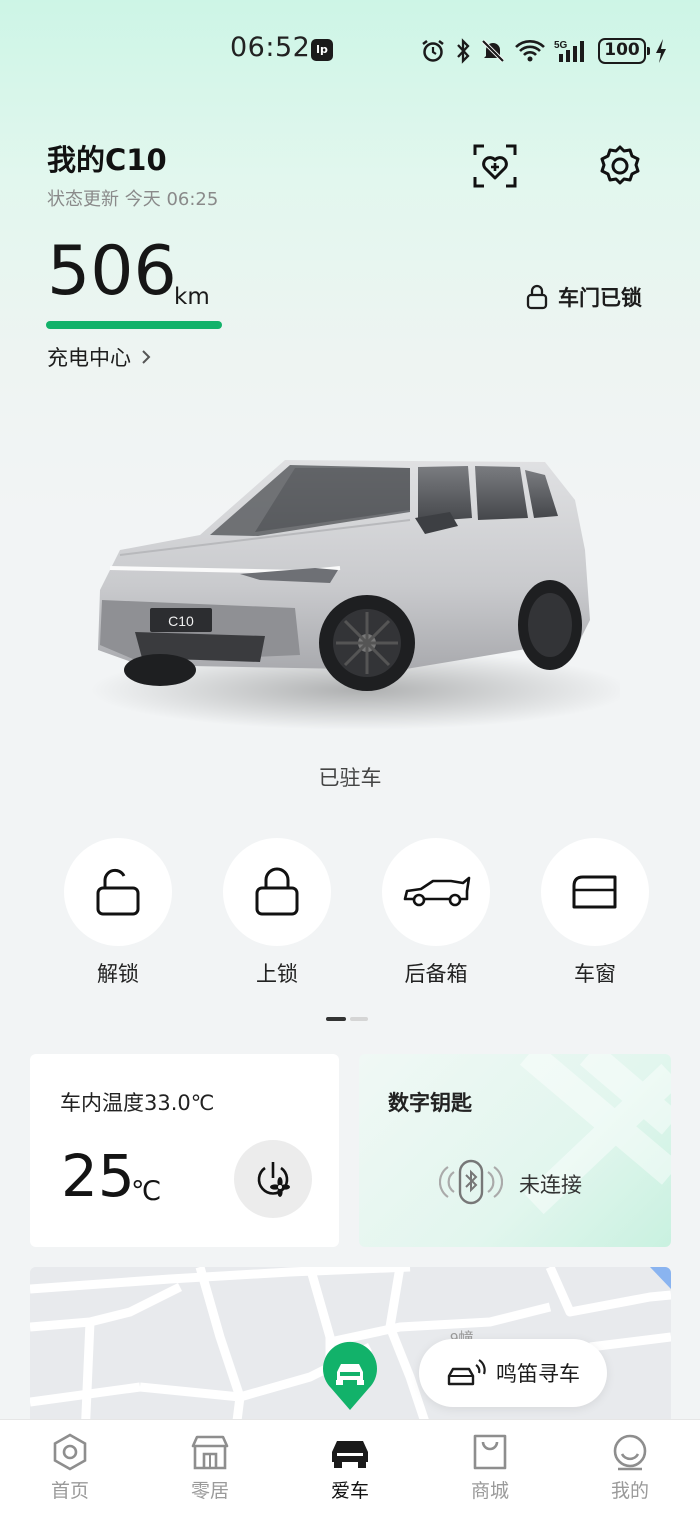 The width and height of the screenshot is (700, 1516). I want to click on trunk-icon, so click(437, 891).